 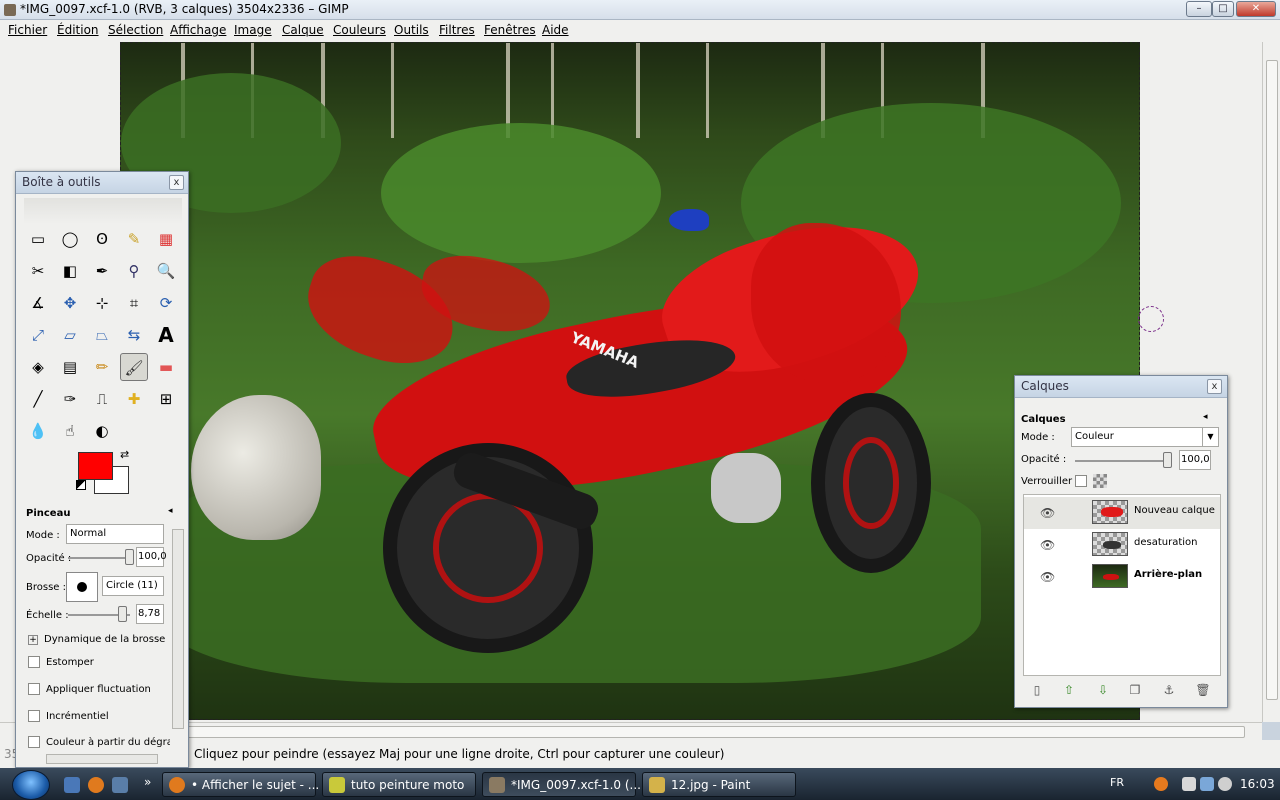 I want to click on layers-opacity-slider-knob, so click(x=1167, y=460).